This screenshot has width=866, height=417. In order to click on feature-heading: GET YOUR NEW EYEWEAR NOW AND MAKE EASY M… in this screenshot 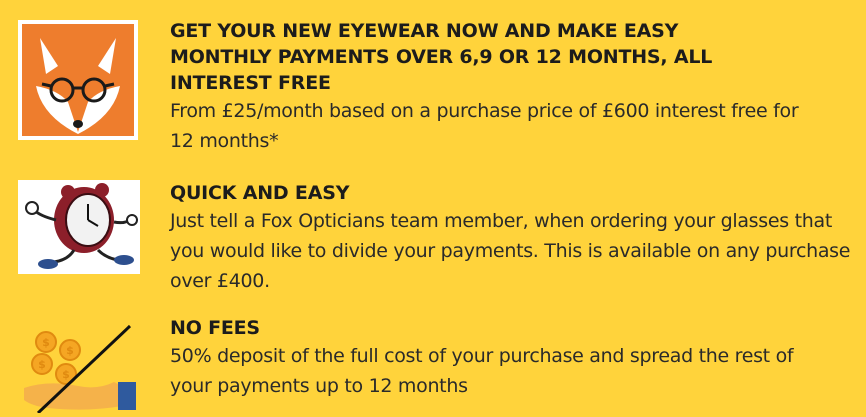, I will do `click(441, 57)`.